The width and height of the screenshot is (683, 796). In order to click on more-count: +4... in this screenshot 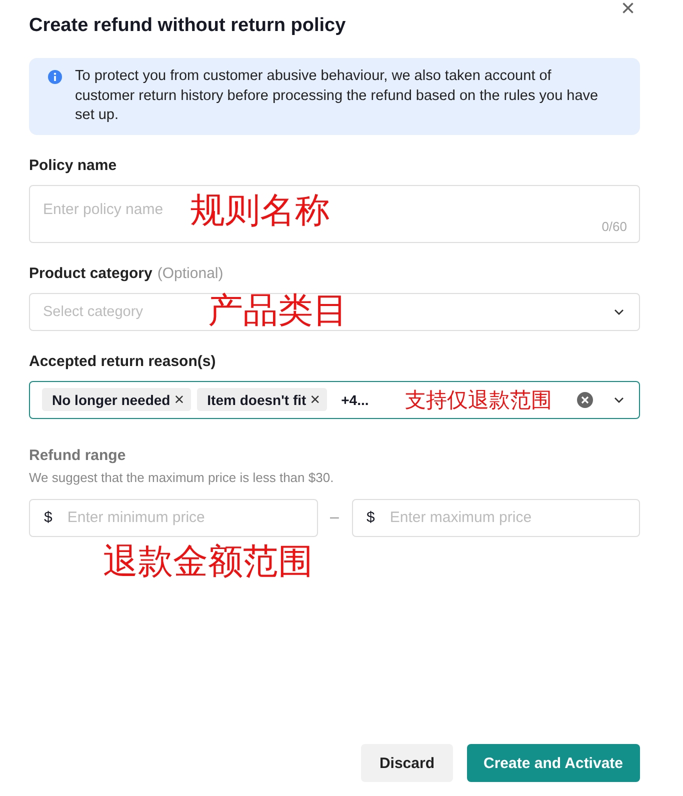, I will do `click(355, 400)`.